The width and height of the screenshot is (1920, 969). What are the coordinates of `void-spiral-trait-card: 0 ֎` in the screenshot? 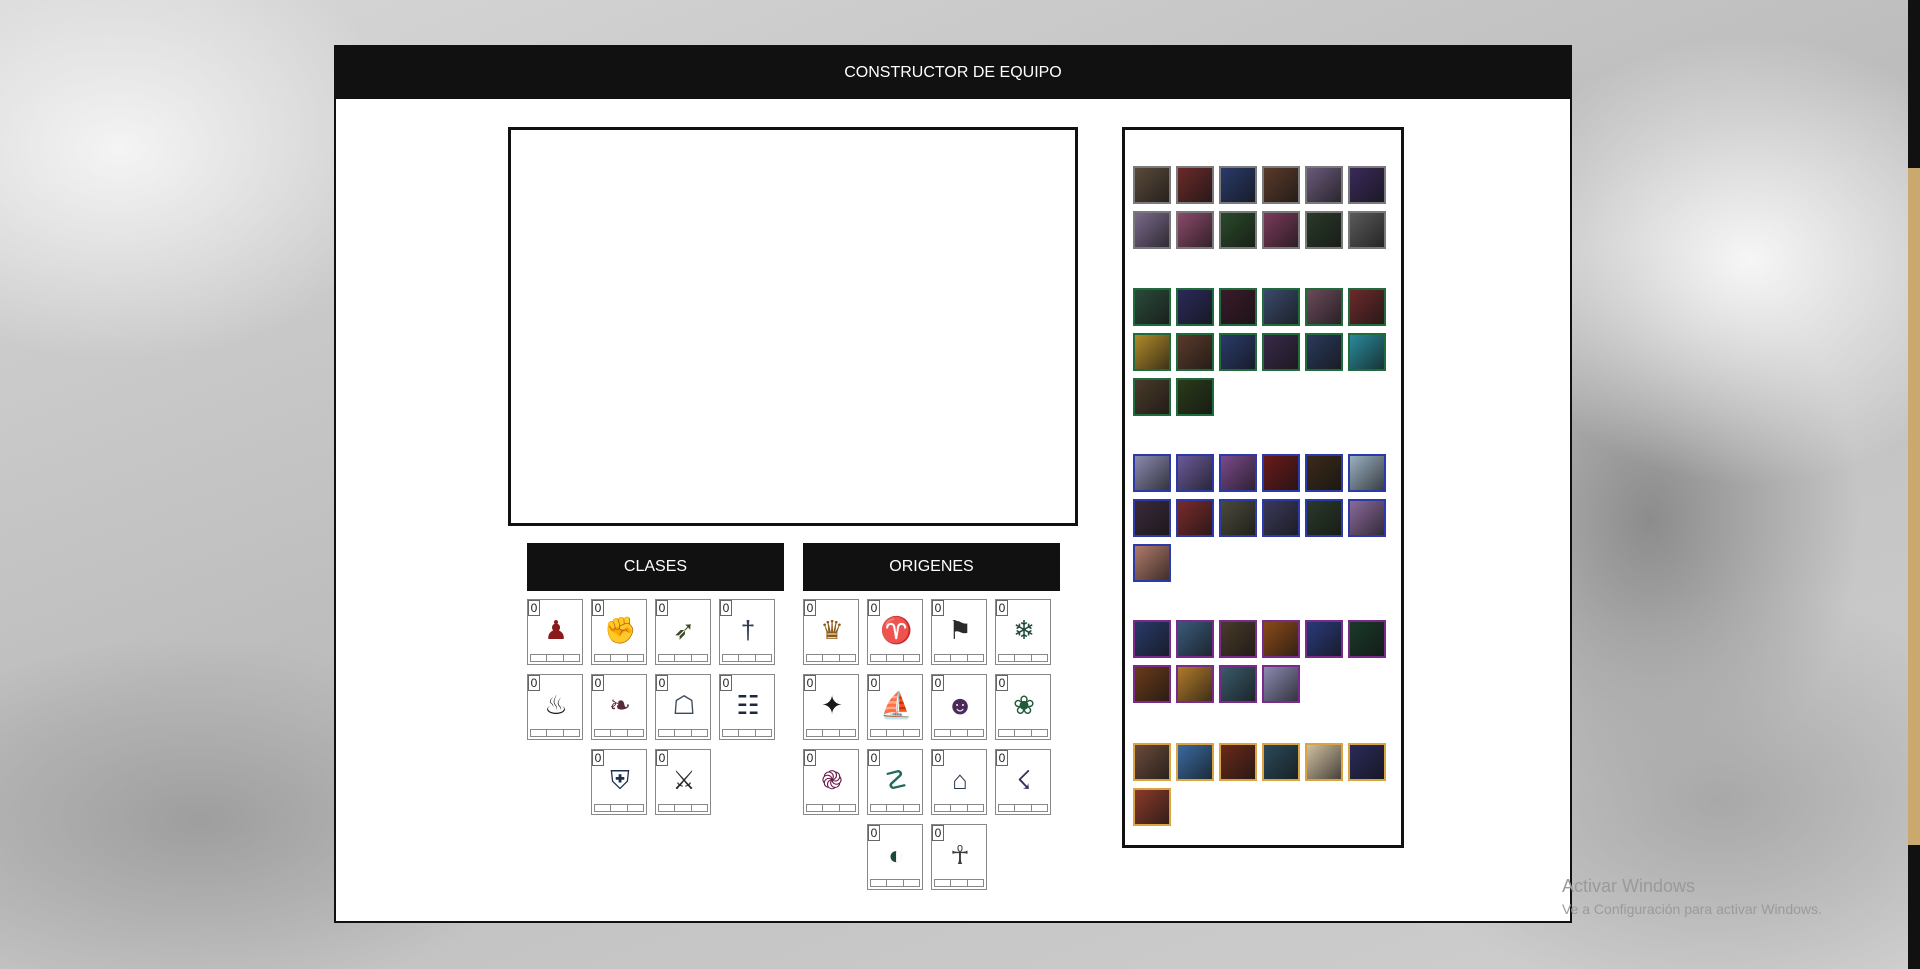 It's located at (831, 782).